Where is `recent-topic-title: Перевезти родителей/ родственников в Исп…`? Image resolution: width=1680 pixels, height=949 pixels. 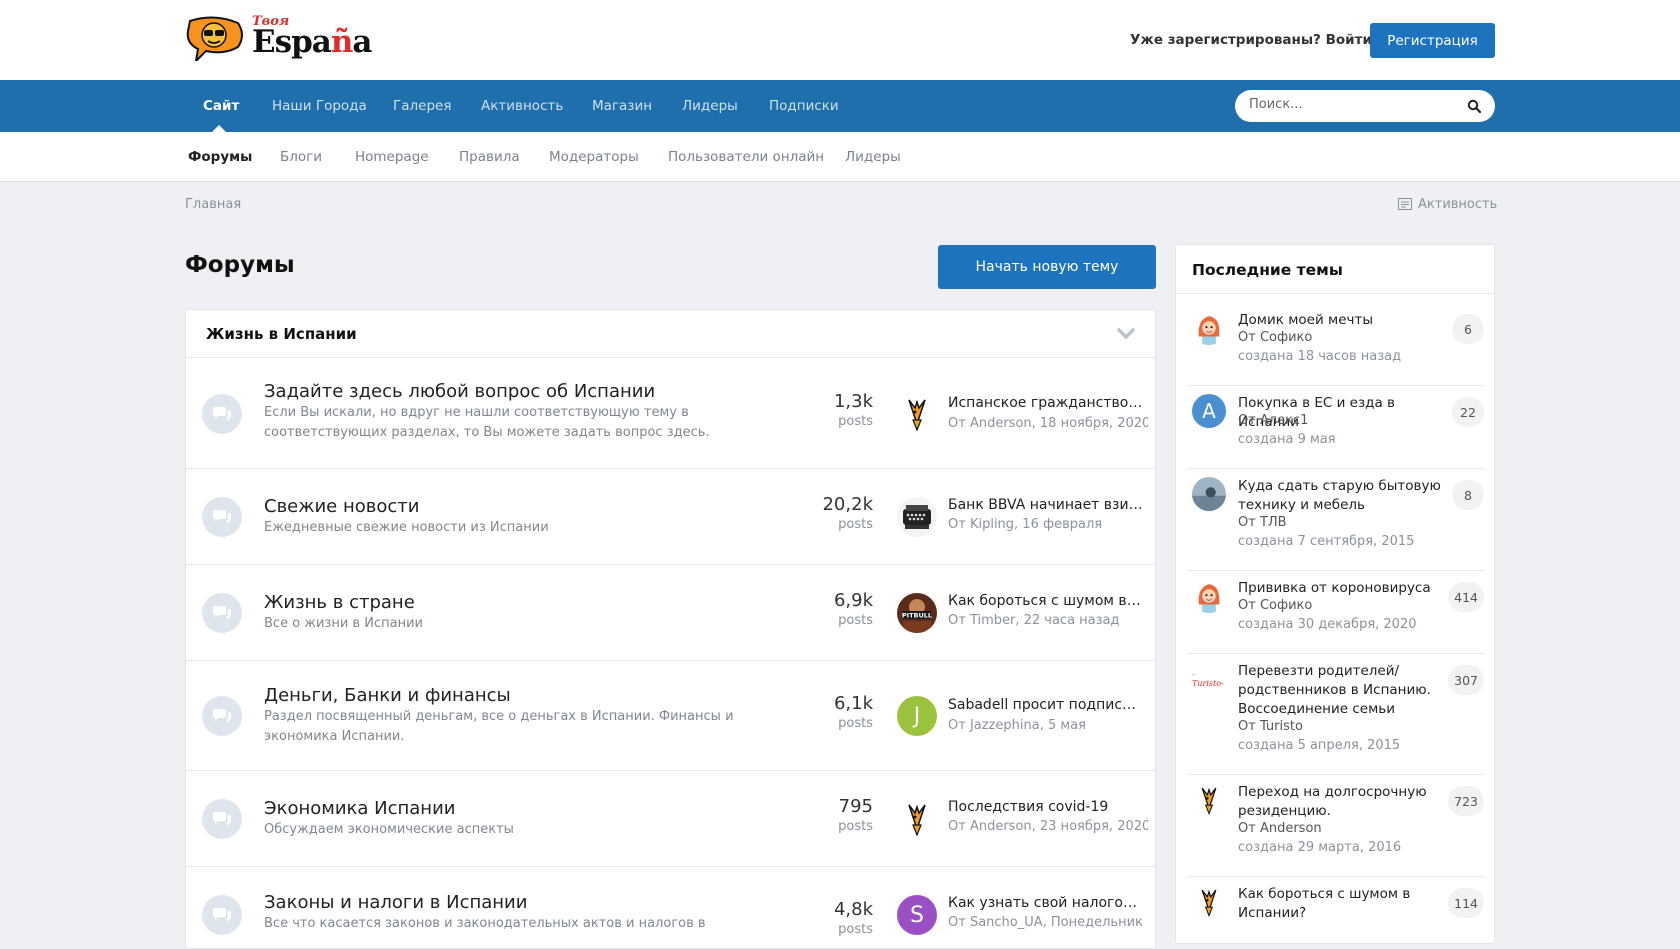
recent-topic-title: Перевезти родителей/ родственников в Исп… is located at coordinates (1341, 690).